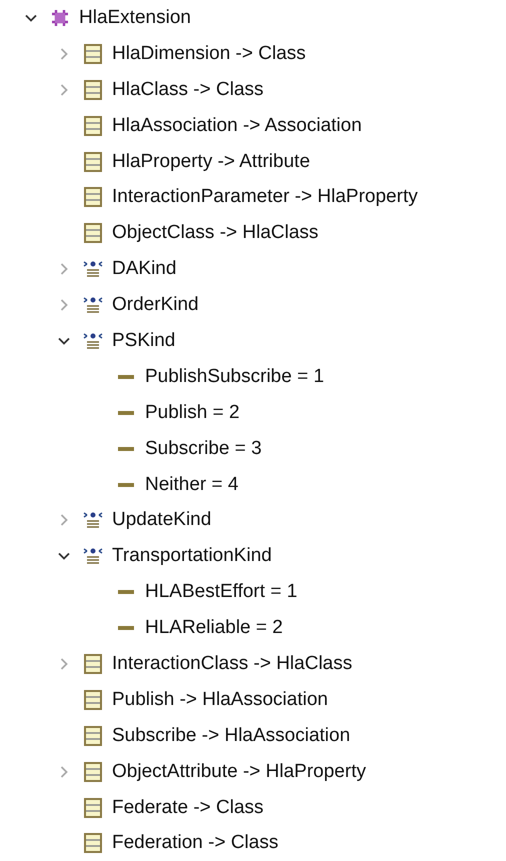  I want to click on tree-item-label: Federation -> Class, so click(195, 843).